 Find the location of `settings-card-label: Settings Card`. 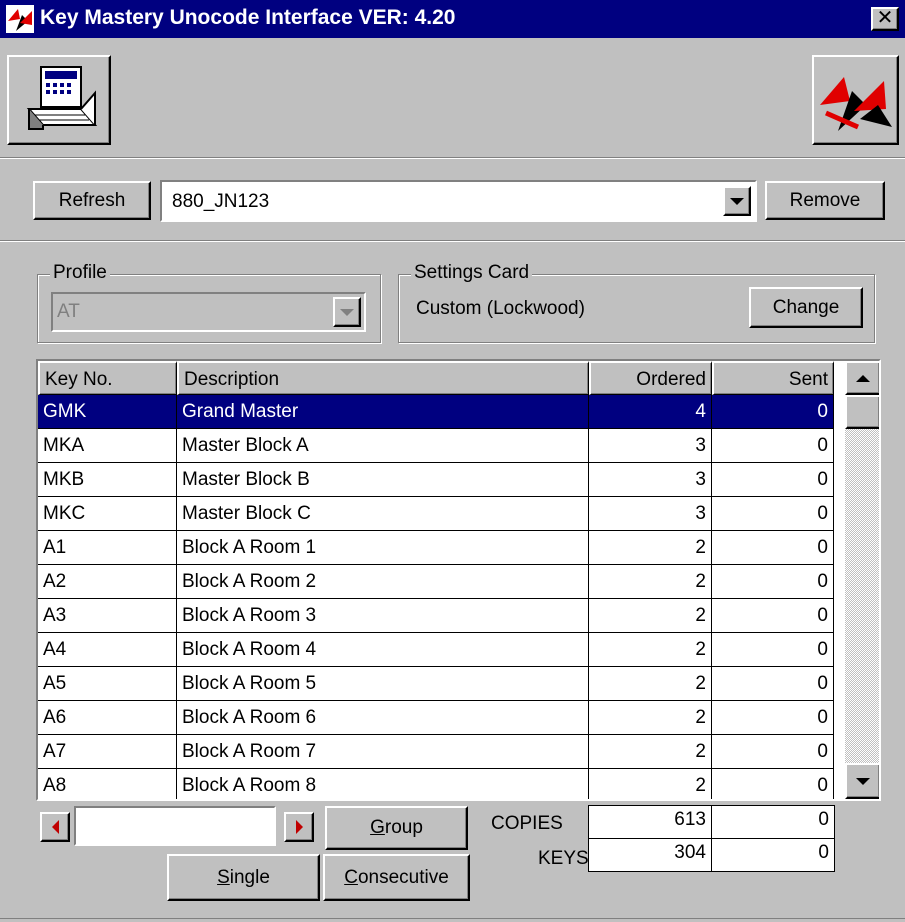

settings-card-label: Settings Card is located at coordinates (472, 273).